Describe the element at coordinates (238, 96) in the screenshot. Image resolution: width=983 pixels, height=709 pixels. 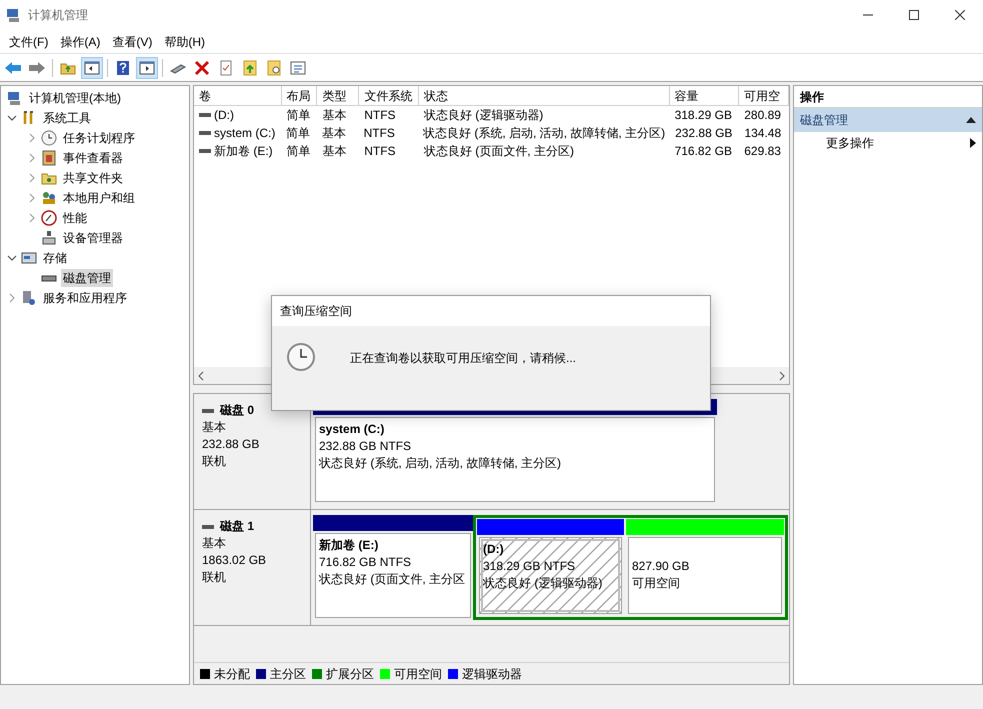
I see `column-header: 卷` at that location.